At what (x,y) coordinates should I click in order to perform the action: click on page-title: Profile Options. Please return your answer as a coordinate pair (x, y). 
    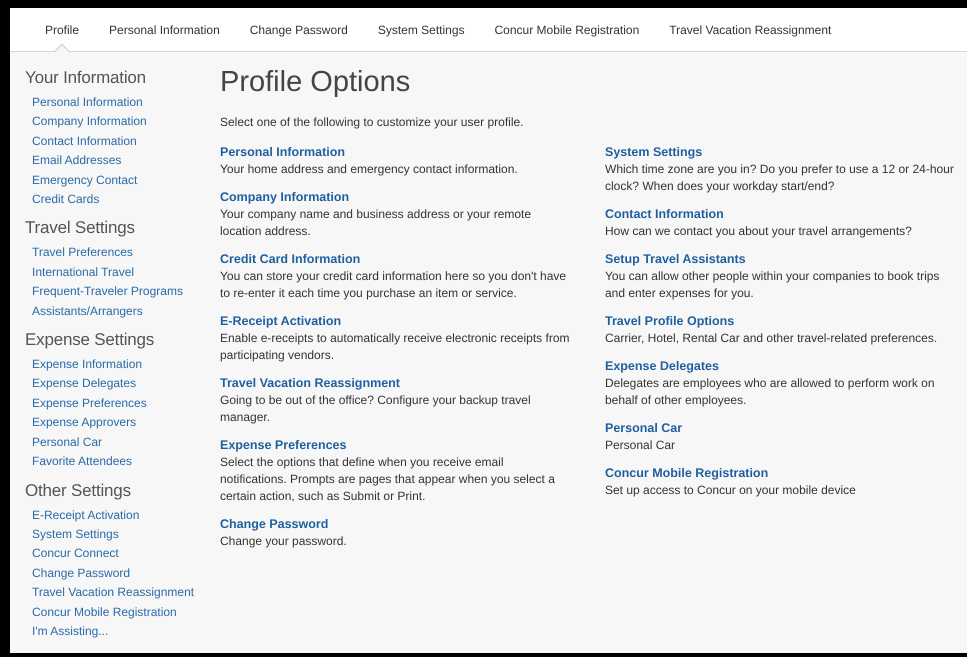
    Looking at the image, I should click on (316, 82).